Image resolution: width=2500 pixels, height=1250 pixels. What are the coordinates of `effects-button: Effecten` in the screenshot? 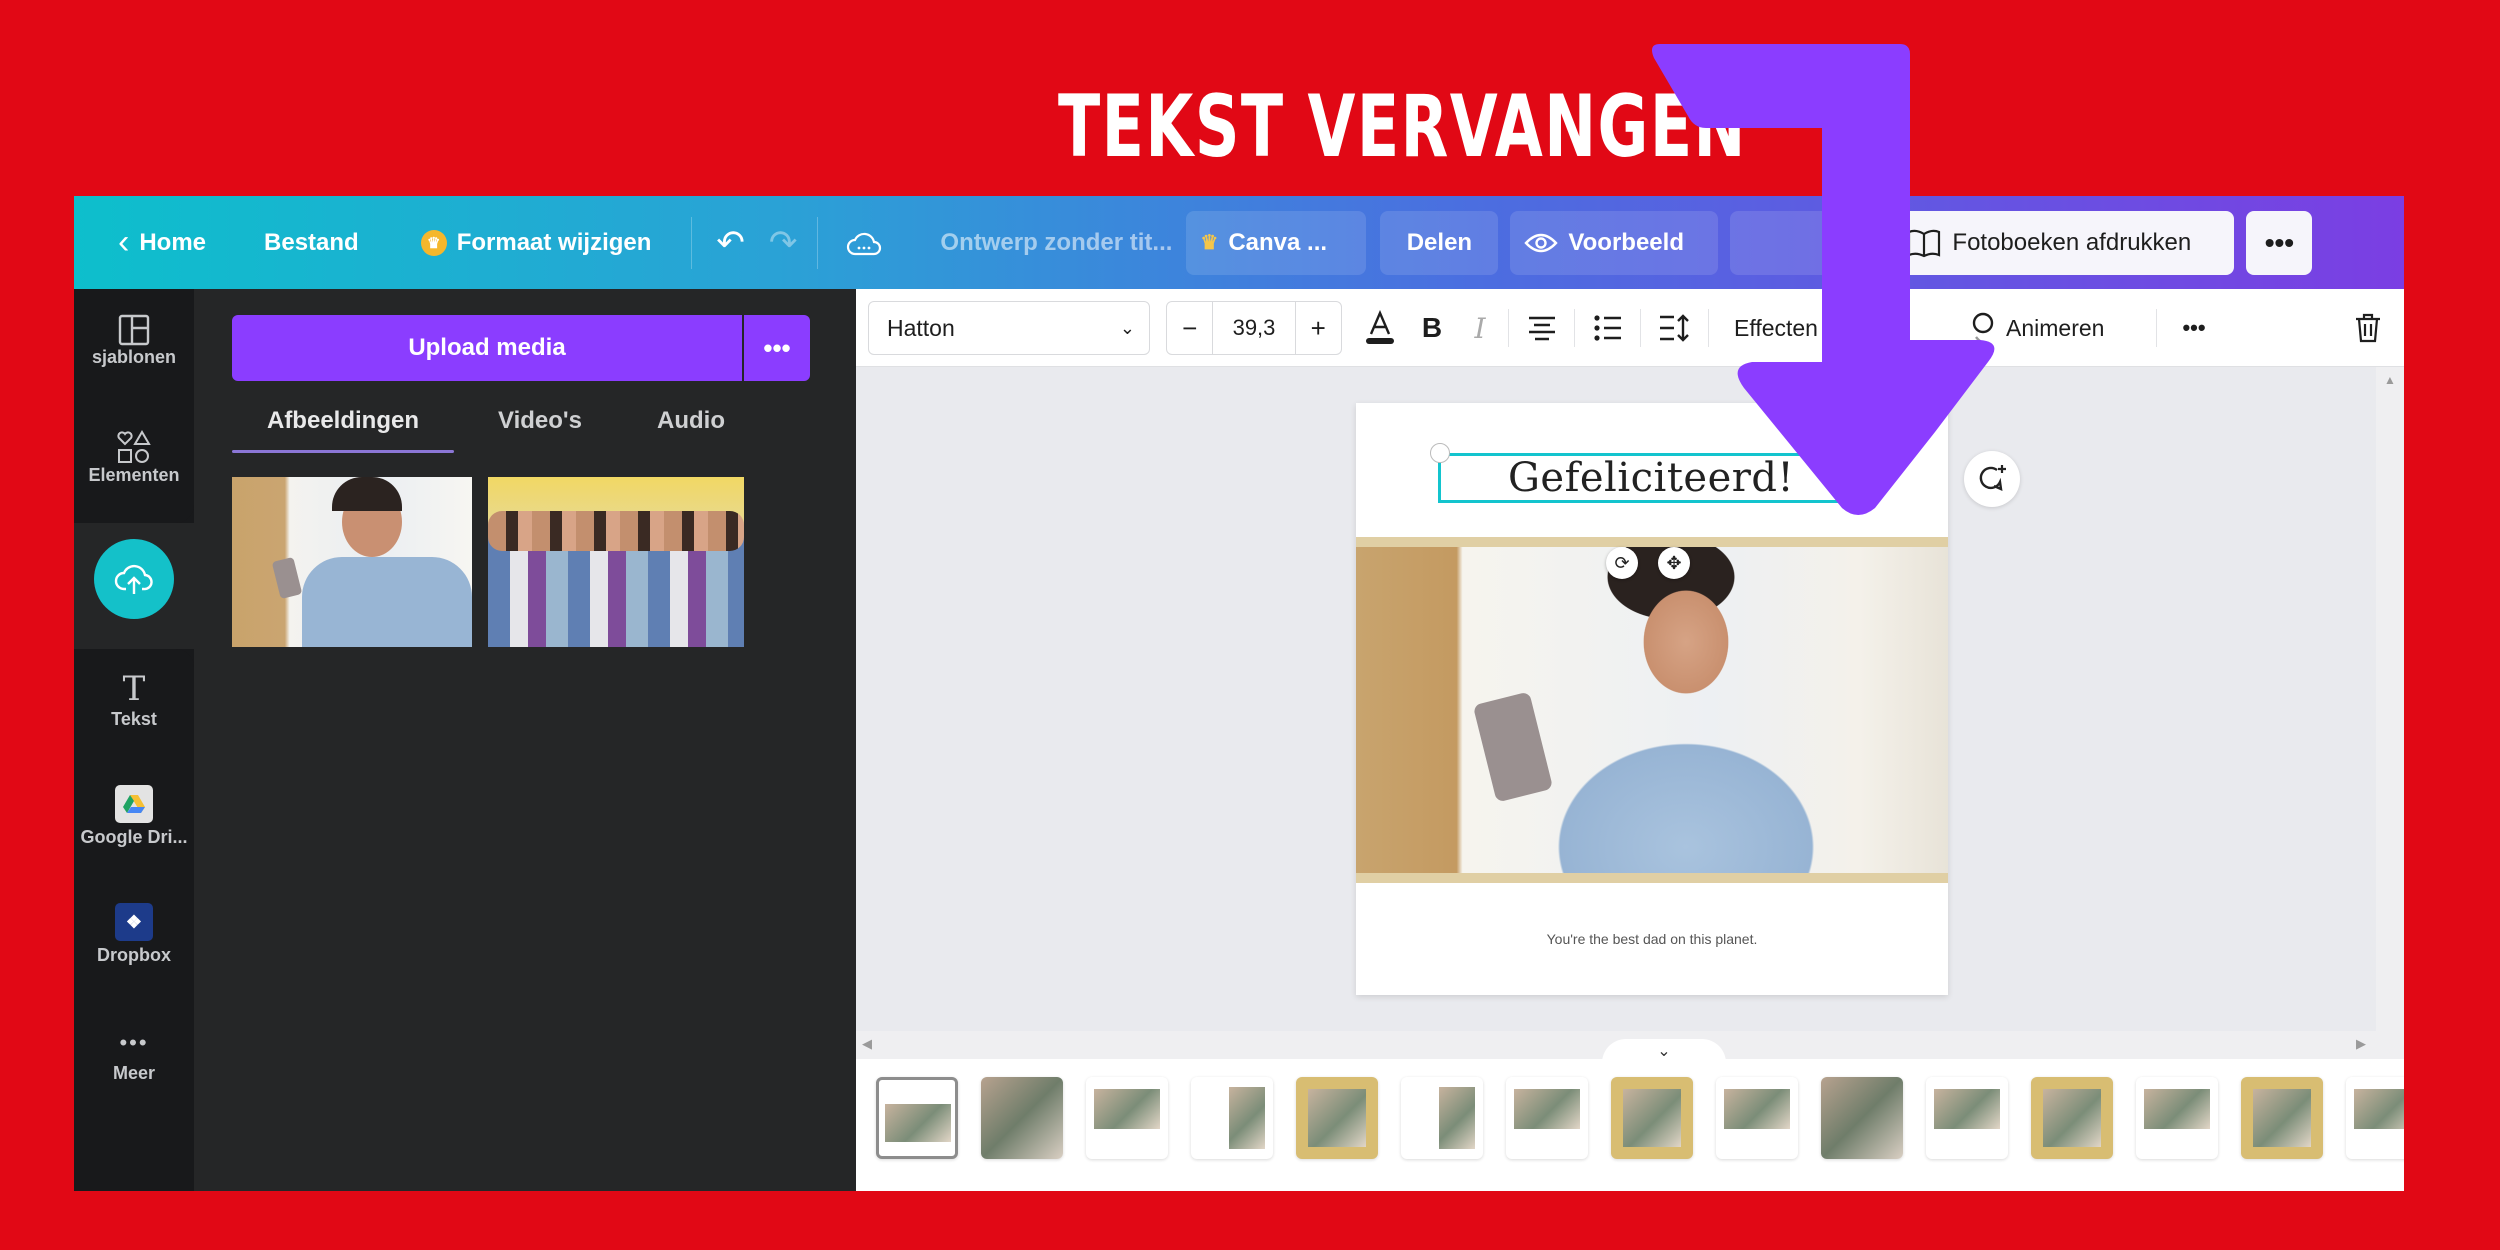 It's located at (1789, 328).